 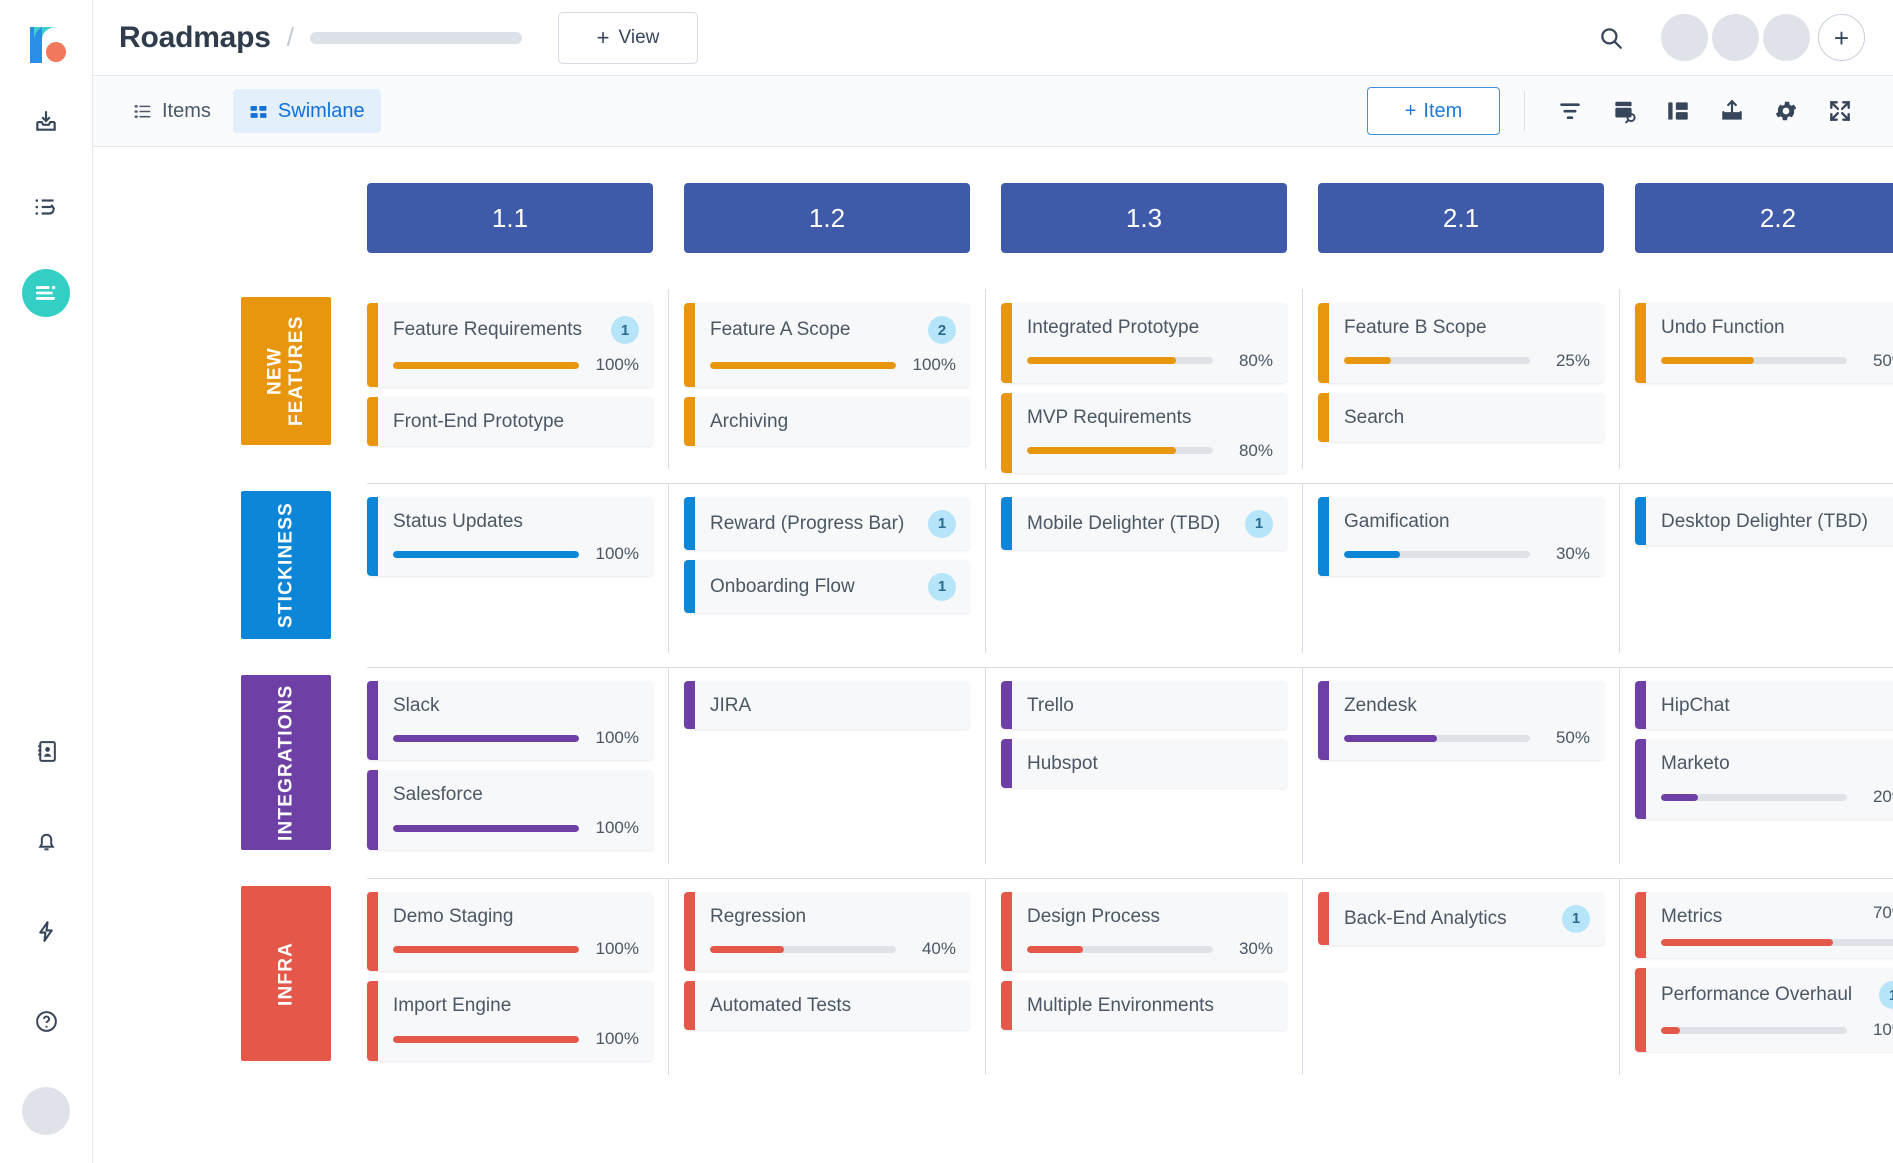 I want to click on swimlane-cell: HipChat Marketo 20%, so click(x=1764, y=772).